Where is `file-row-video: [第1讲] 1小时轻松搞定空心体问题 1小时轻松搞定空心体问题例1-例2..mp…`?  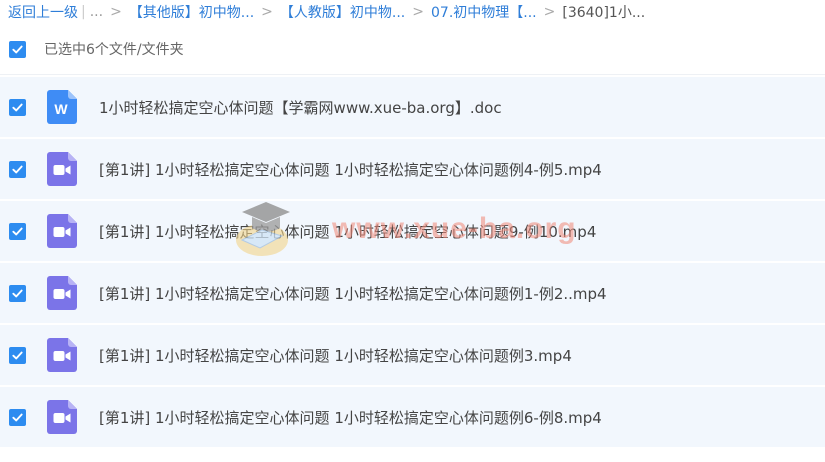
file-row-video: [第1讲] 1小时轻松搞定空心体问题 1小时轻松搞定空心体问题例1-例2..mp… is located at coordinates (412, 294).